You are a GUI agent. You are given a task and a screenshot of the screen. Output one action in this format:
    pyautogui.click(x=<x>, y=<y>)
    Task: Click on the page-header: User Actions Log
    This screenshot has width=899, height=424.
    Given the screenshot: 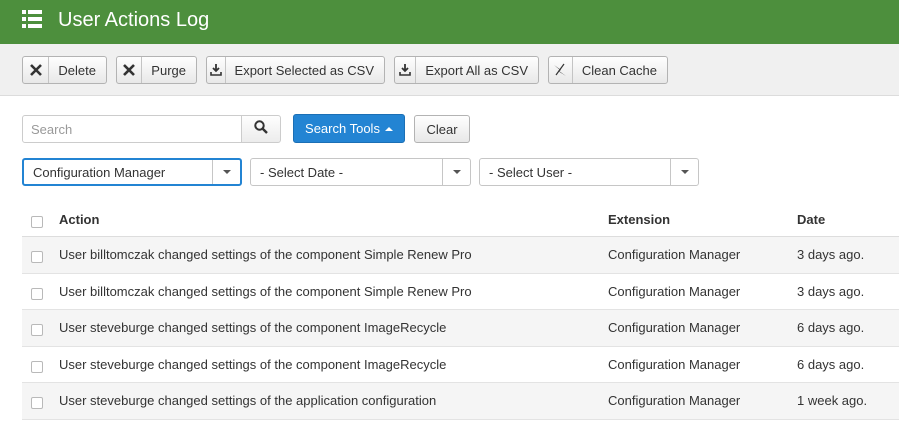 What is the action you would take?
    pyautogui.click(x=449, y=22)
    